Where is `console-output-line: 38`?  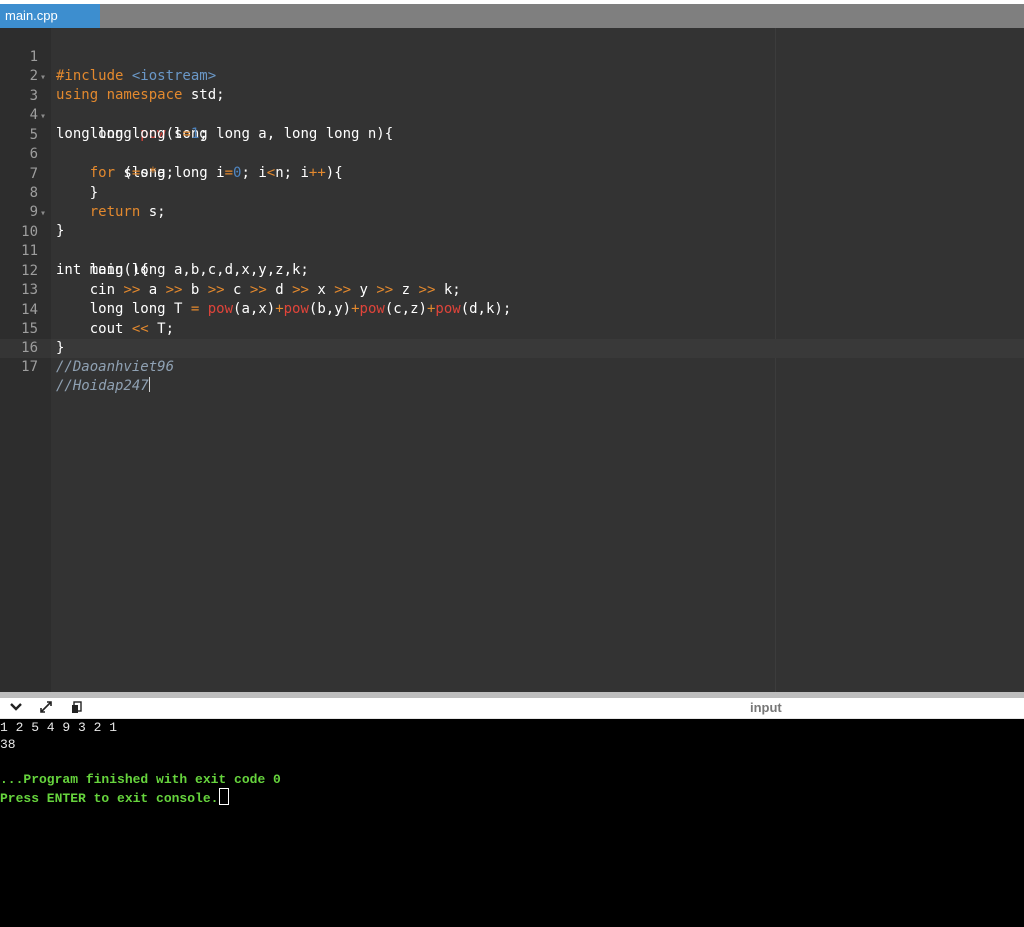 console-output-line: 38 is located at coordinates (8, 744).